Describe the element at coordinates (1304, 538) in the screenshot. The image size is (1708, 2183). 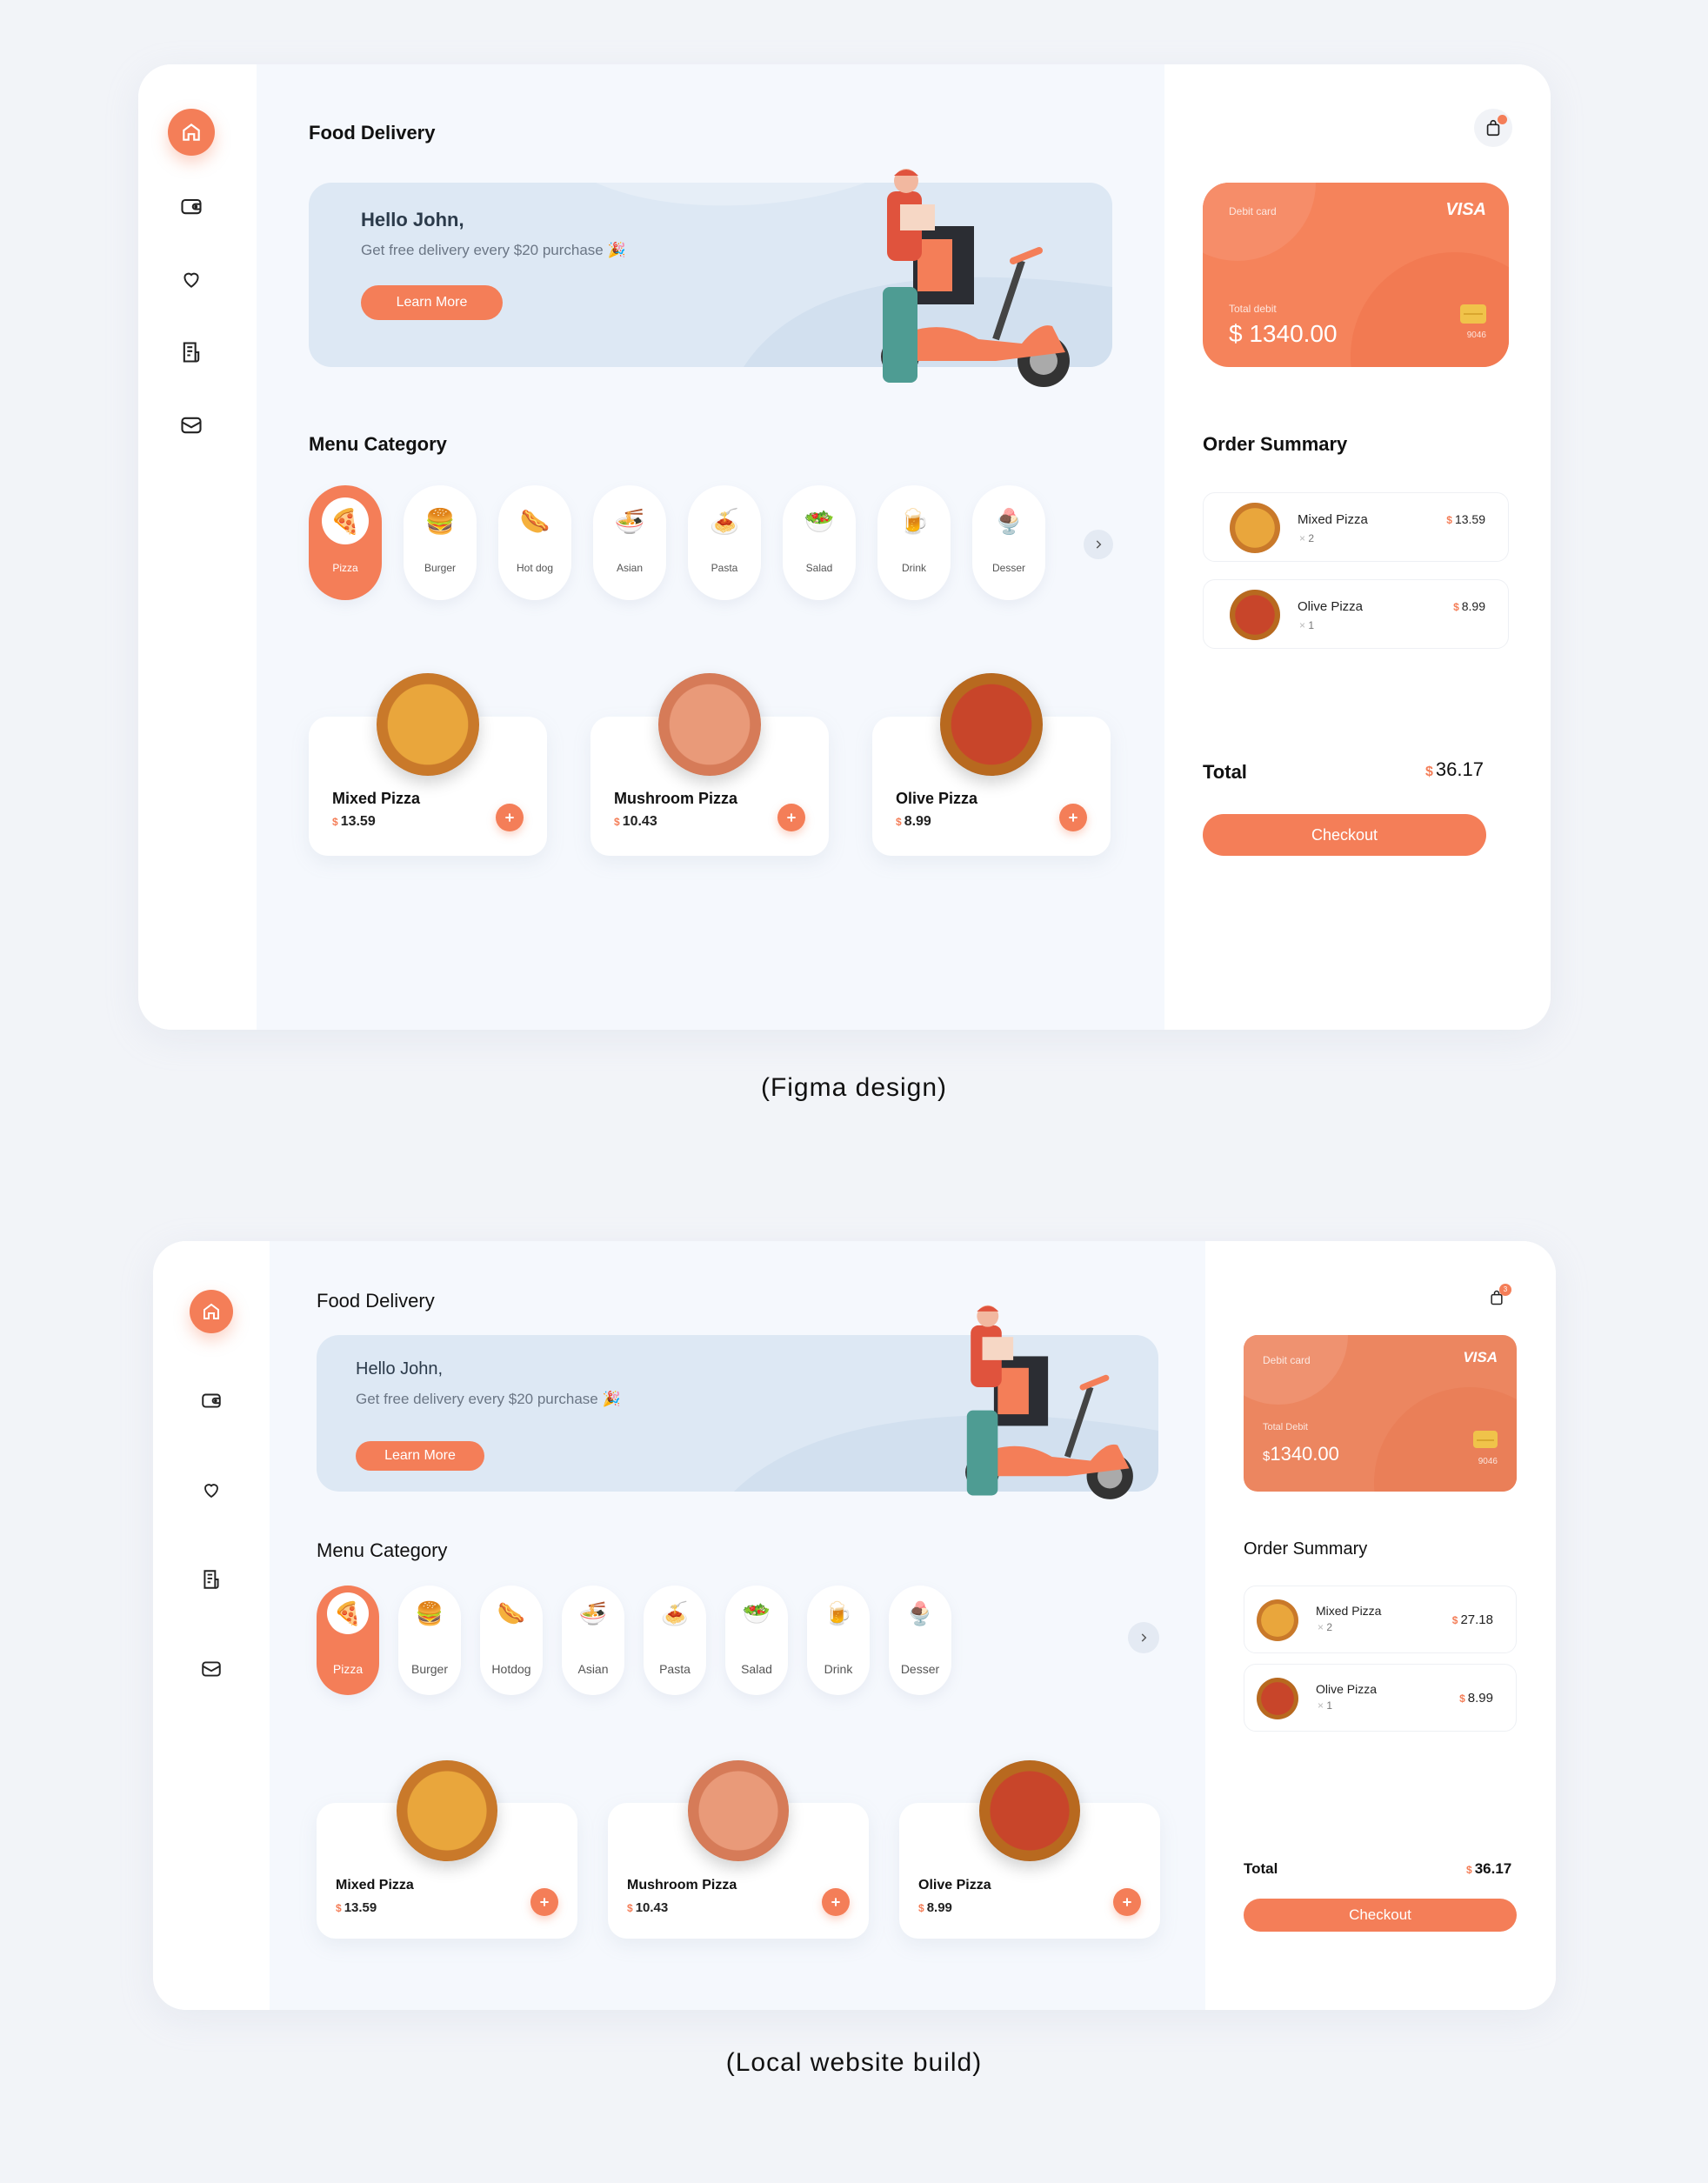
I see `quantity-times-icon: ×` at that location.